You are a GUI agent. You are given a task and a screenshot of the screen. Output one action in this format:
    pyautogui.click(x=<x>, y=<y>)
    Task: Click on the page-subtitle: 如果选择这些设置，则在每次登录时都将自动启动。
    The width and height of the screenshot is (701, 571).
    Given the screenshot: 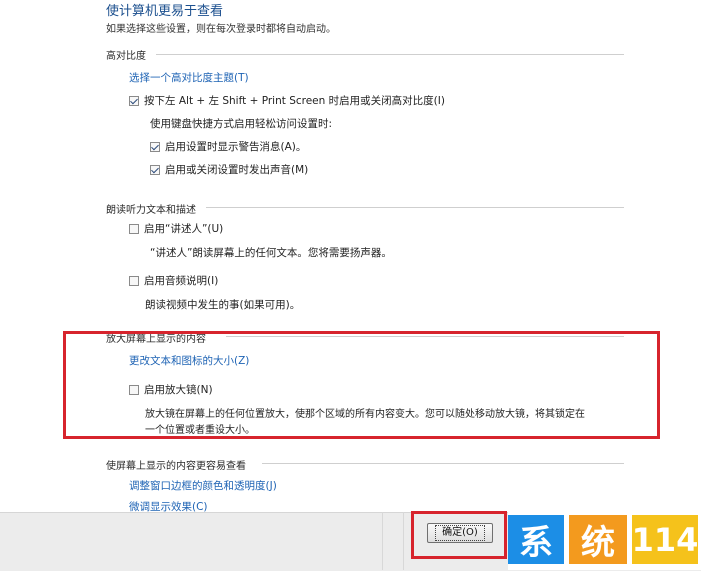 What is the action you would take?
    pyautogui.click(x=221, y=29)
    